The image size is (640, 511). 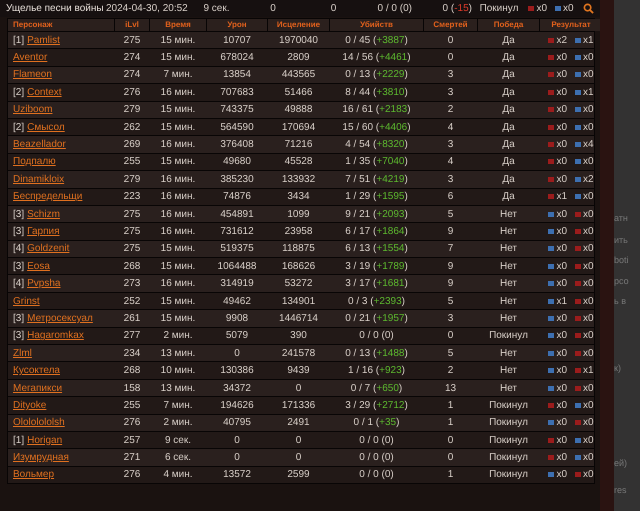 I want to click on character-link: Goldzenit, so click(x=48, y=248).